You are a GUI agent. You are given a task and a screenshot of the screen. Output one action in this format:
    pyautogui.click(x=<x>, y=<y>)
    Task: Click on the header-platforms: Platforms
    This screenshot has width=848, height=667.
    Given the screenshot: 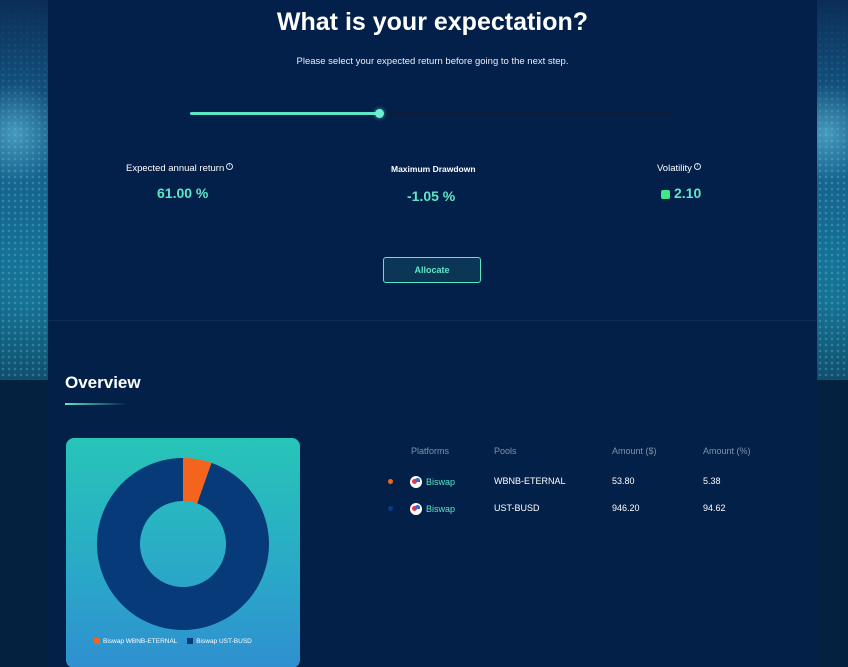 What is the action you would take?
    pyautogui.click(x=430, y=451)
    